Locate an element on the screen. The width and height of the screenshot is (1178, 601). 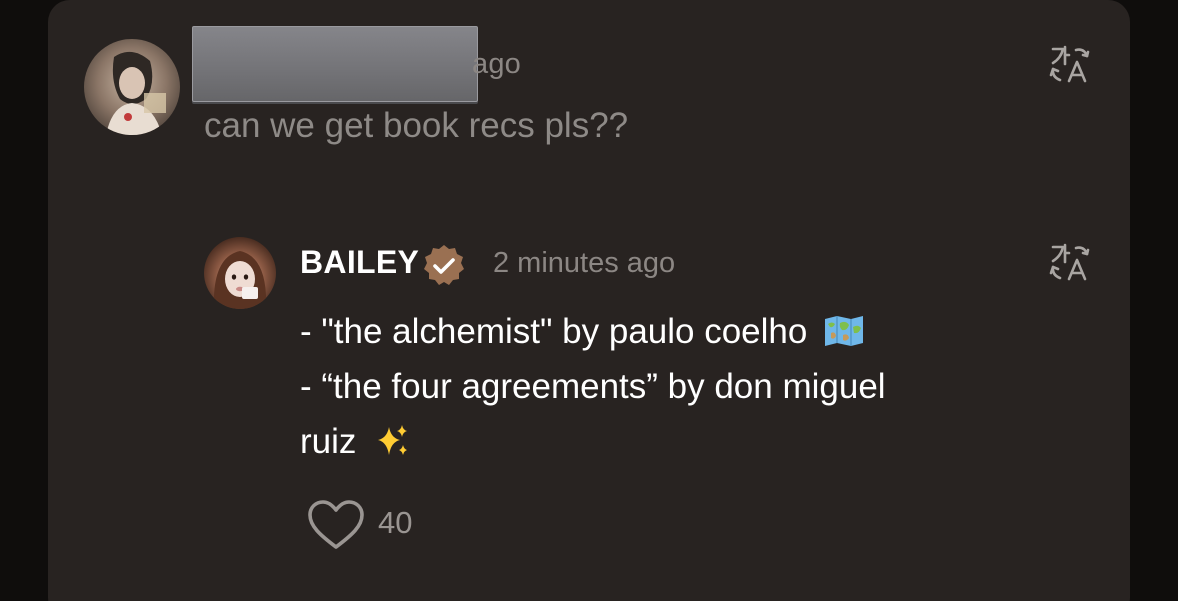
reply-line: ruiz is located at coordinates (660, 441).